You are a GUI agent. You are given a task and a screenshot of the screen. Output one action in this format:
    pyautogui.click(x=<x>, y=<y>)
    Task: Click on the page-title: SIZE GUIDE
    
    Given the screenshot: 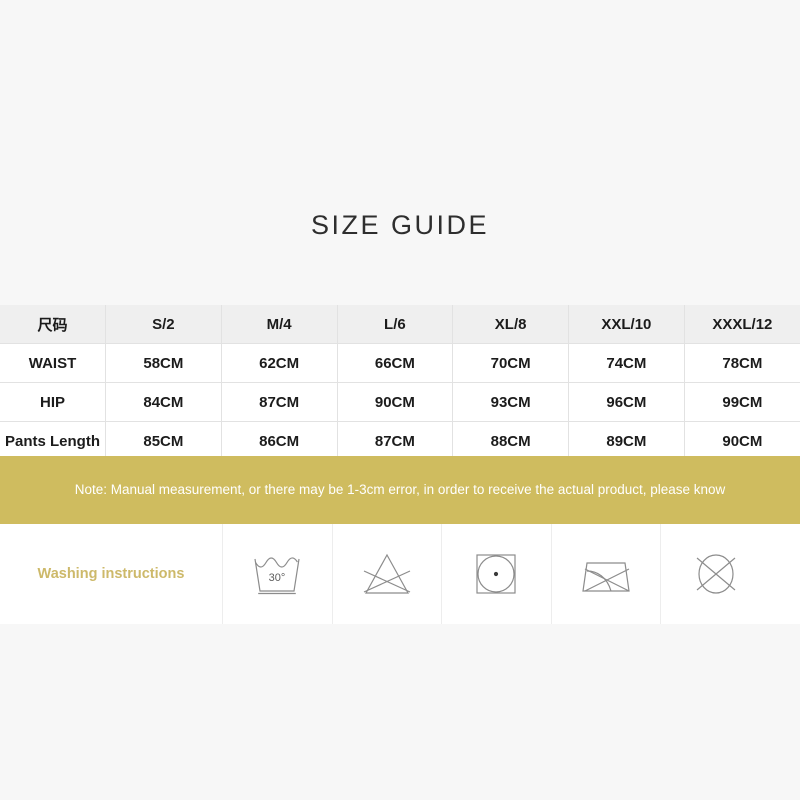 What is the action you would take?
    pyautogui.click(x=400, y=225)
    